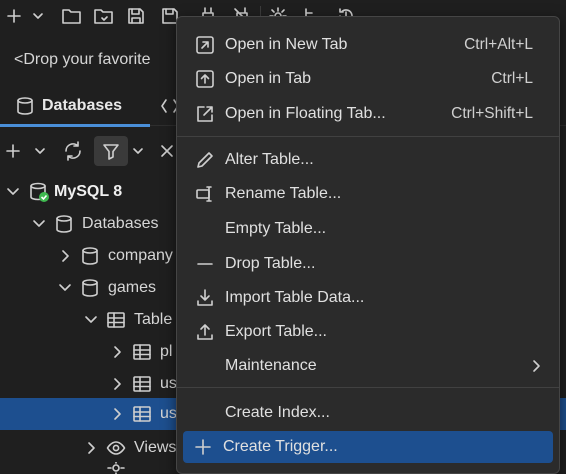 This screenshot has height=474, width=566. Describe the element at coordinates (75, 125) in the screenshot. I see `tab-active-indicator` at that location.